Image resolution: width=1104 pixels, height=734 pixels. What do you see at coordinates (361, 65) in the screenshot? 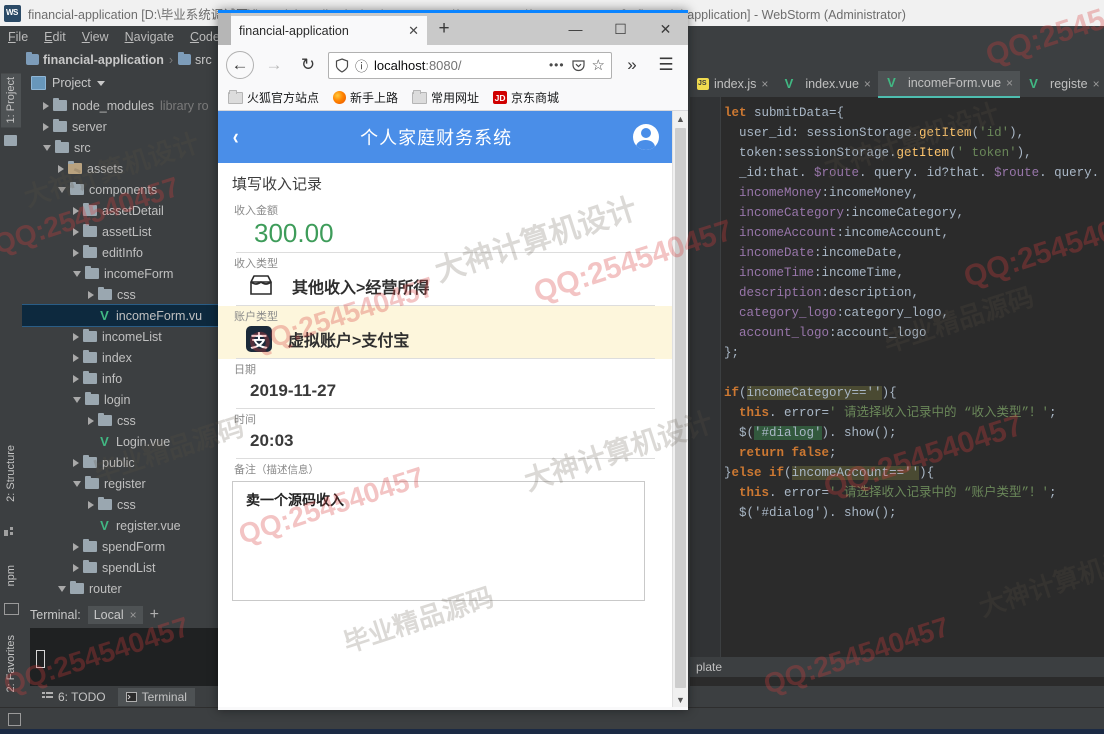
I see `info-icon: ⓘ` at bounding box center [361, 65].